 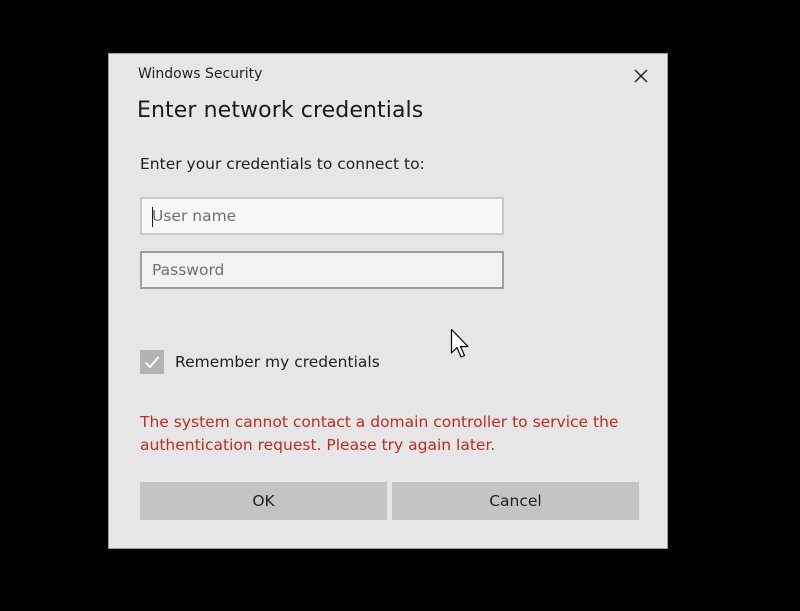 I want to click on remember-credentials-checkbox: Remember my credentials, so click(x=260, y=362).